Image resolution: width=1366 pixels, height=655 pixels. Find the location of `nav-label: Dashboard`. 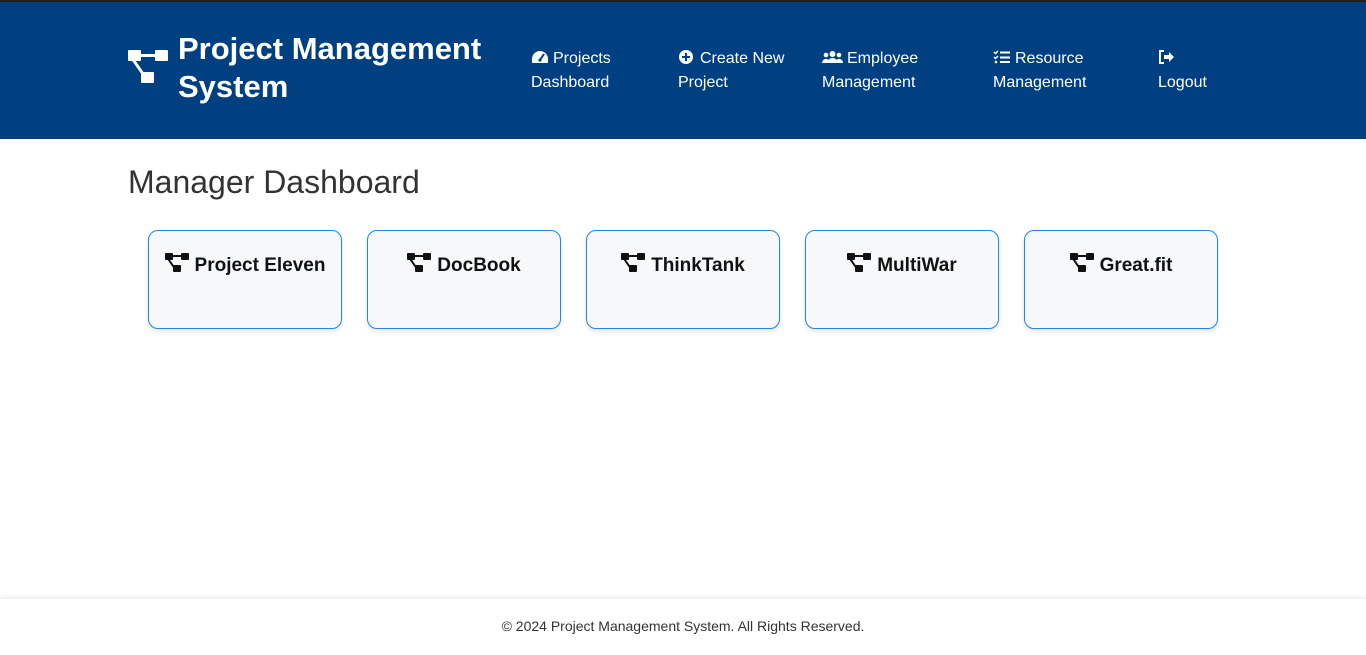

nav-label: Dashboard is located at coordinates (570, 82).